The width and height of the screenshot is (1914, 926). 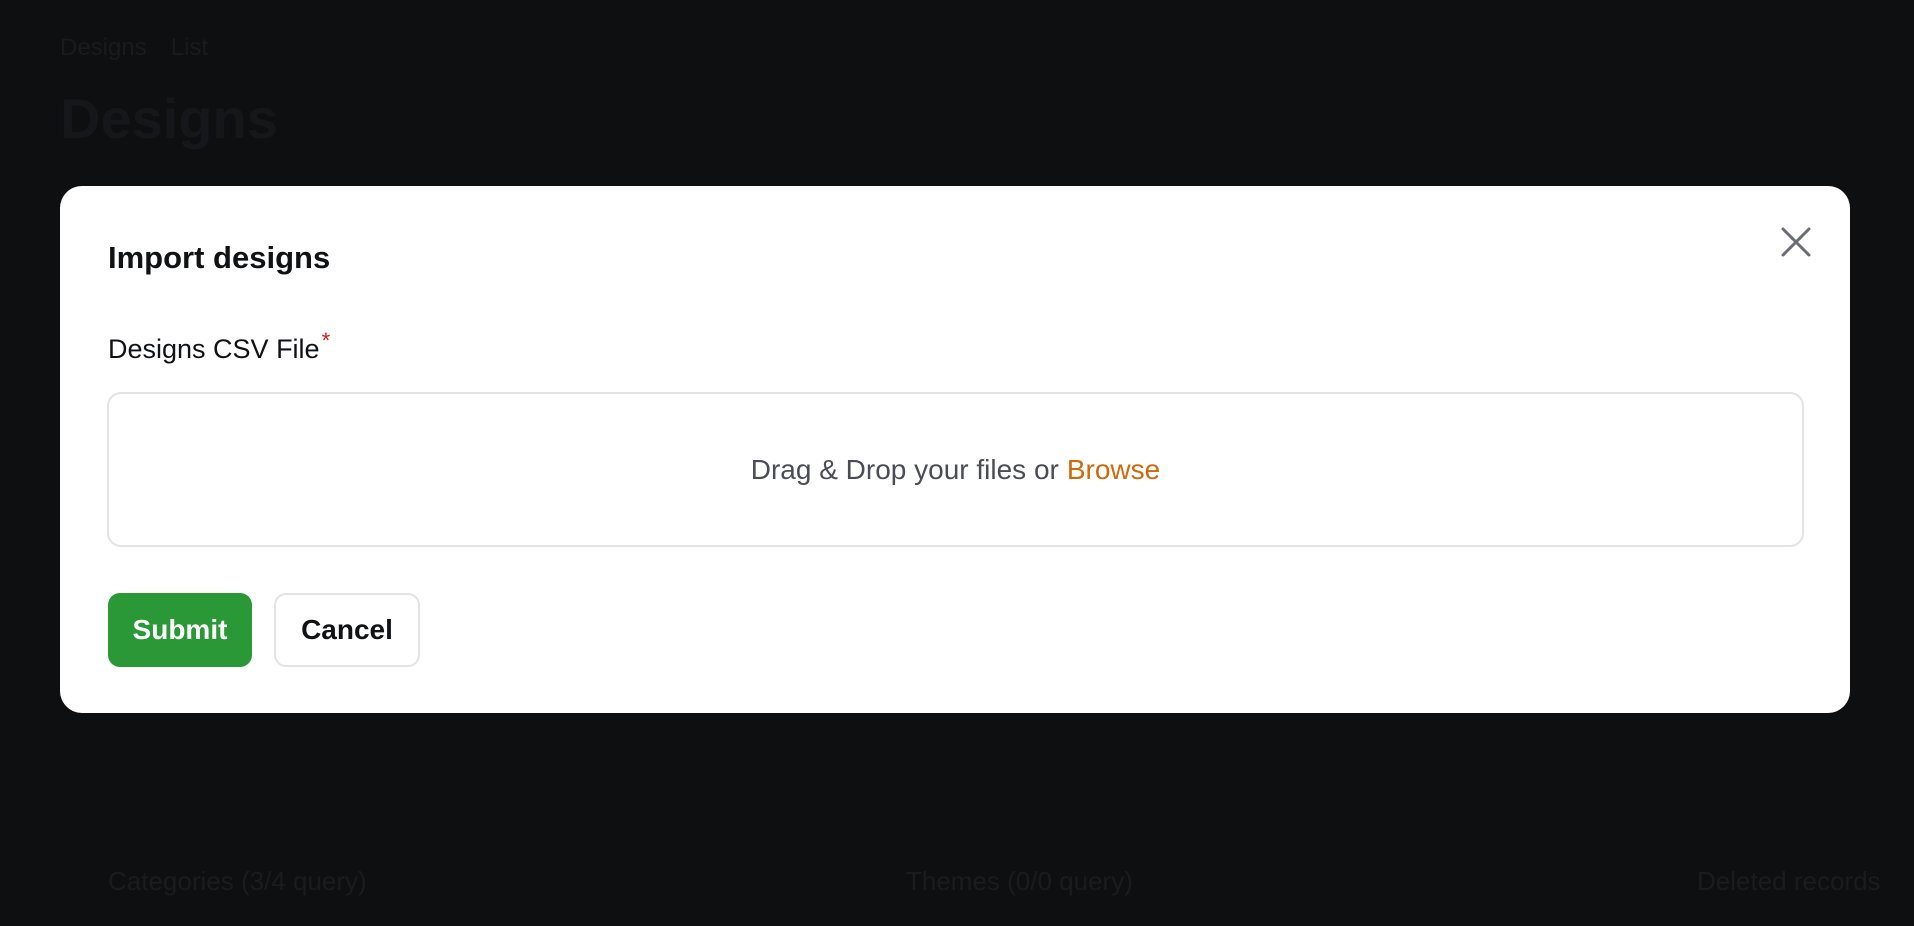 I want to click on submit-button: Submit, so click(x=180, y=630).